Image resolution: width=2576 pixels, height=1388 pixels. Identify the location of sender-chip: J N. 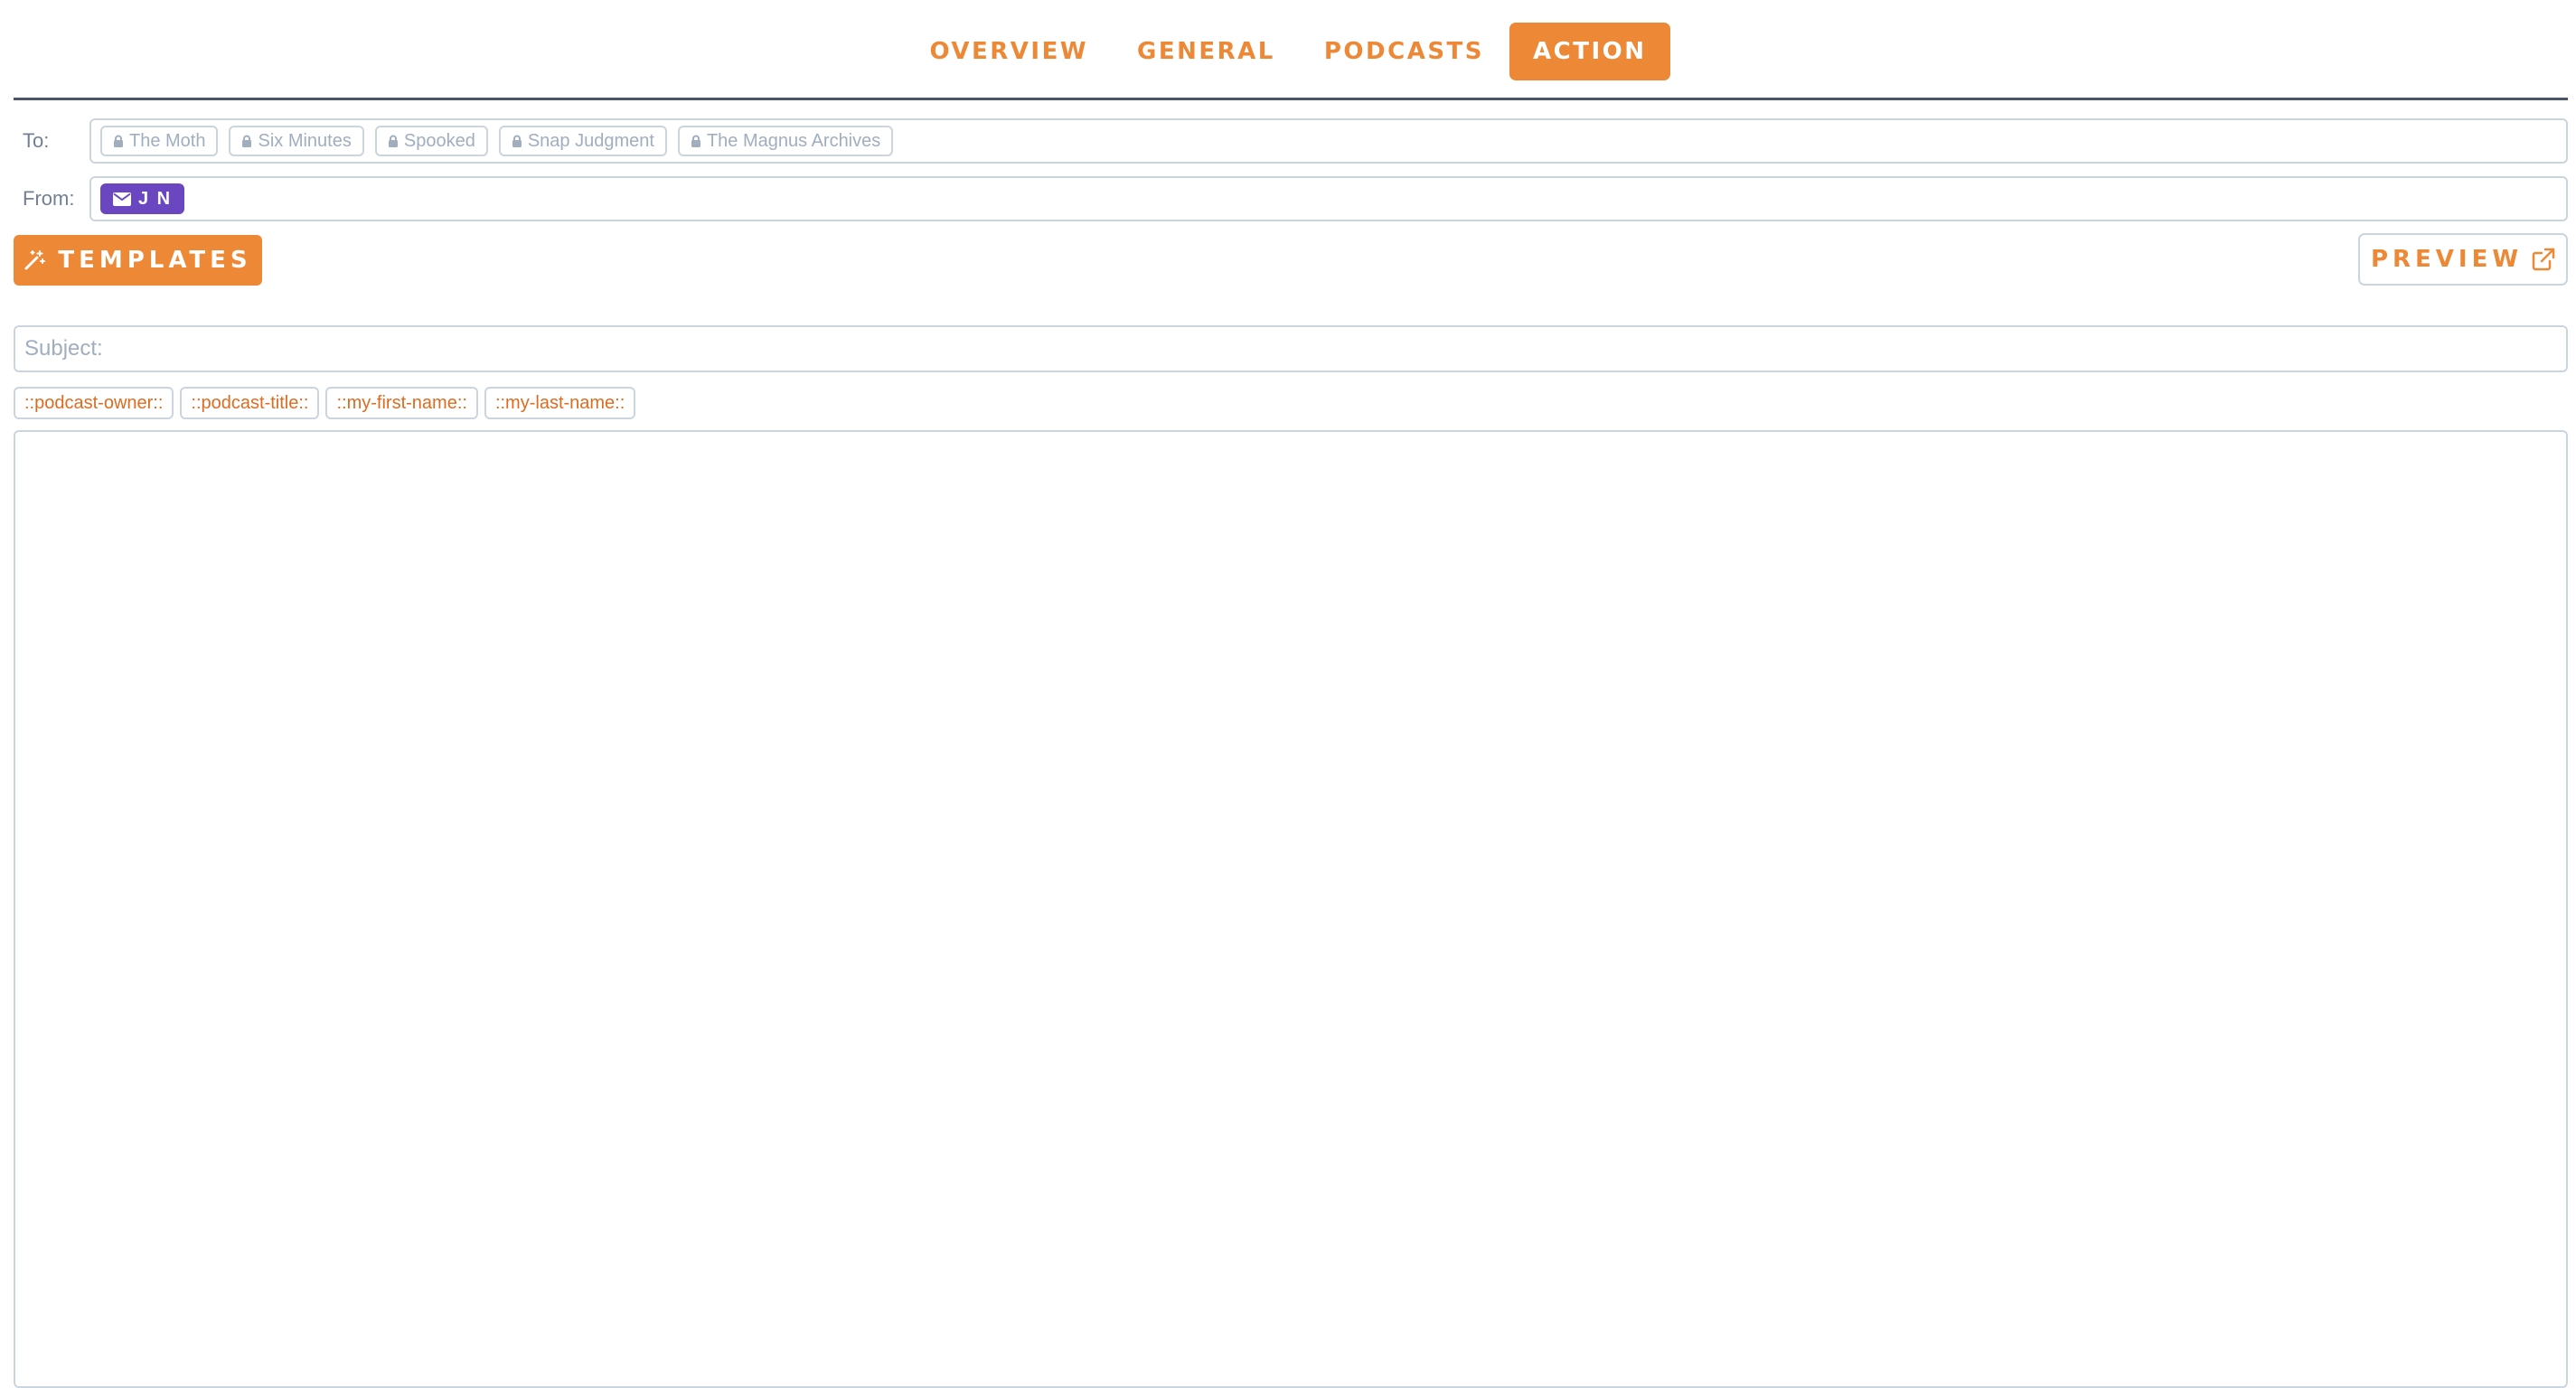
(142, 199).